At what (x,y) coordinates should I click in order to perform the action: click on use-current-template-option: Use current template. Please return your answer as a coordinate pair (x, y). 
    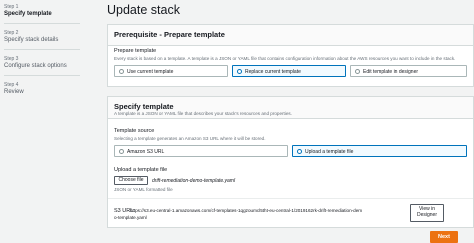
    Looking at the image, I should click on (171, 71).